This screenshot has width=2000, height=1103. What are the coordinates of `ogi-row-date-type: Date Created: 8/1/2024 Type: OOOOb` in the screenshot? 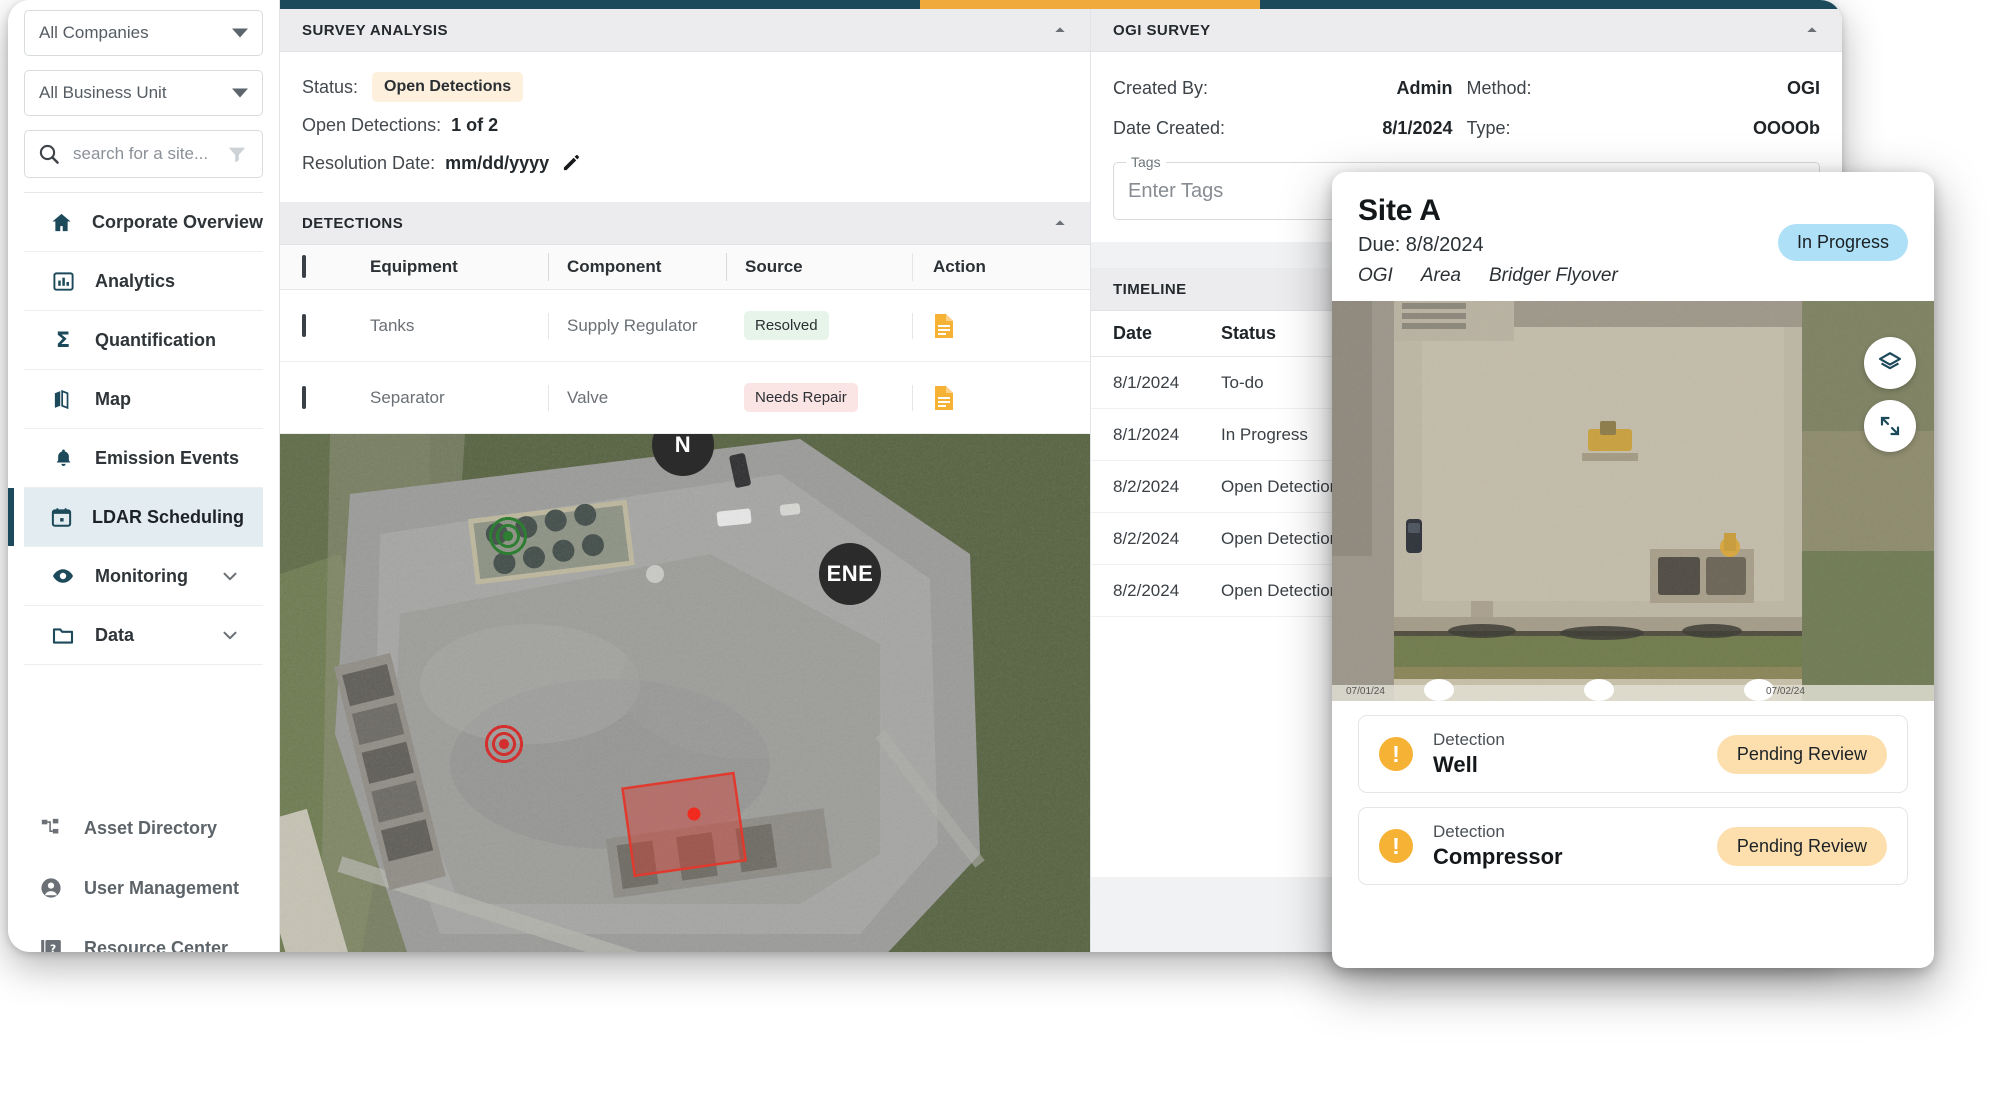 It's located at (1466, 128).